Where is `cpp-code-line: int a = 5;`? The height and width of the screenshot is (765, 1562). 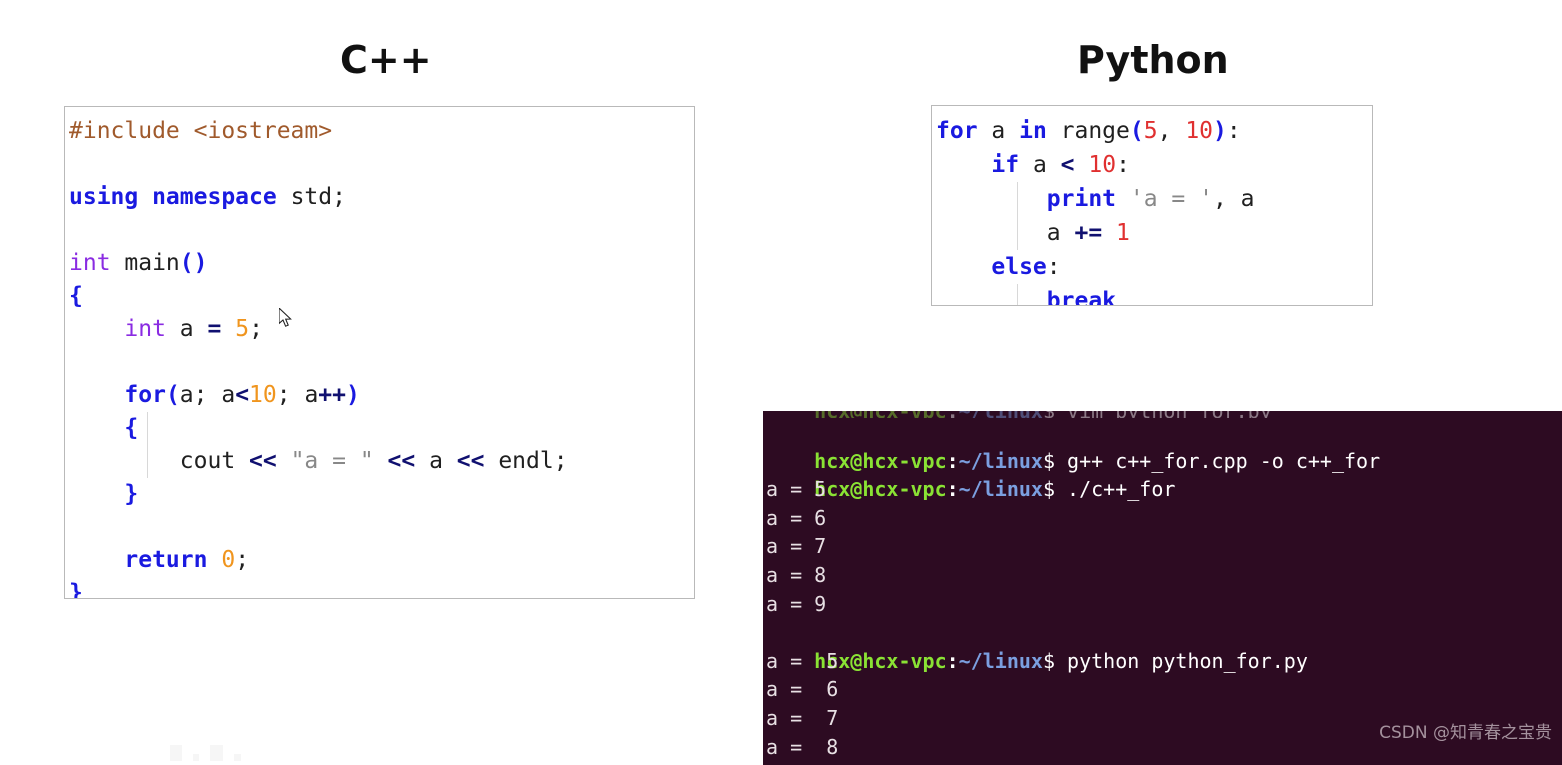
cpp-code-line: int a = 5; is located at coordinates (193, 329).